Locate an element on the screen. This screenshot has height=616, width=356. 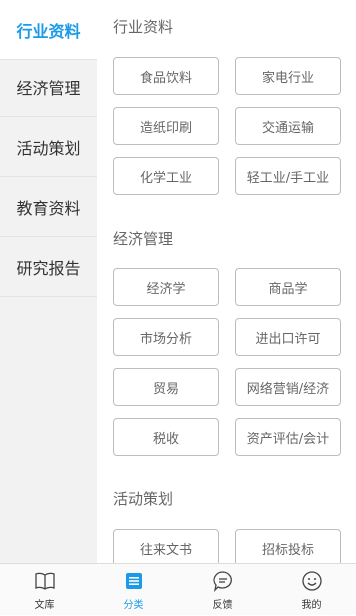
smile-icon is located at coordinates (312, 581).